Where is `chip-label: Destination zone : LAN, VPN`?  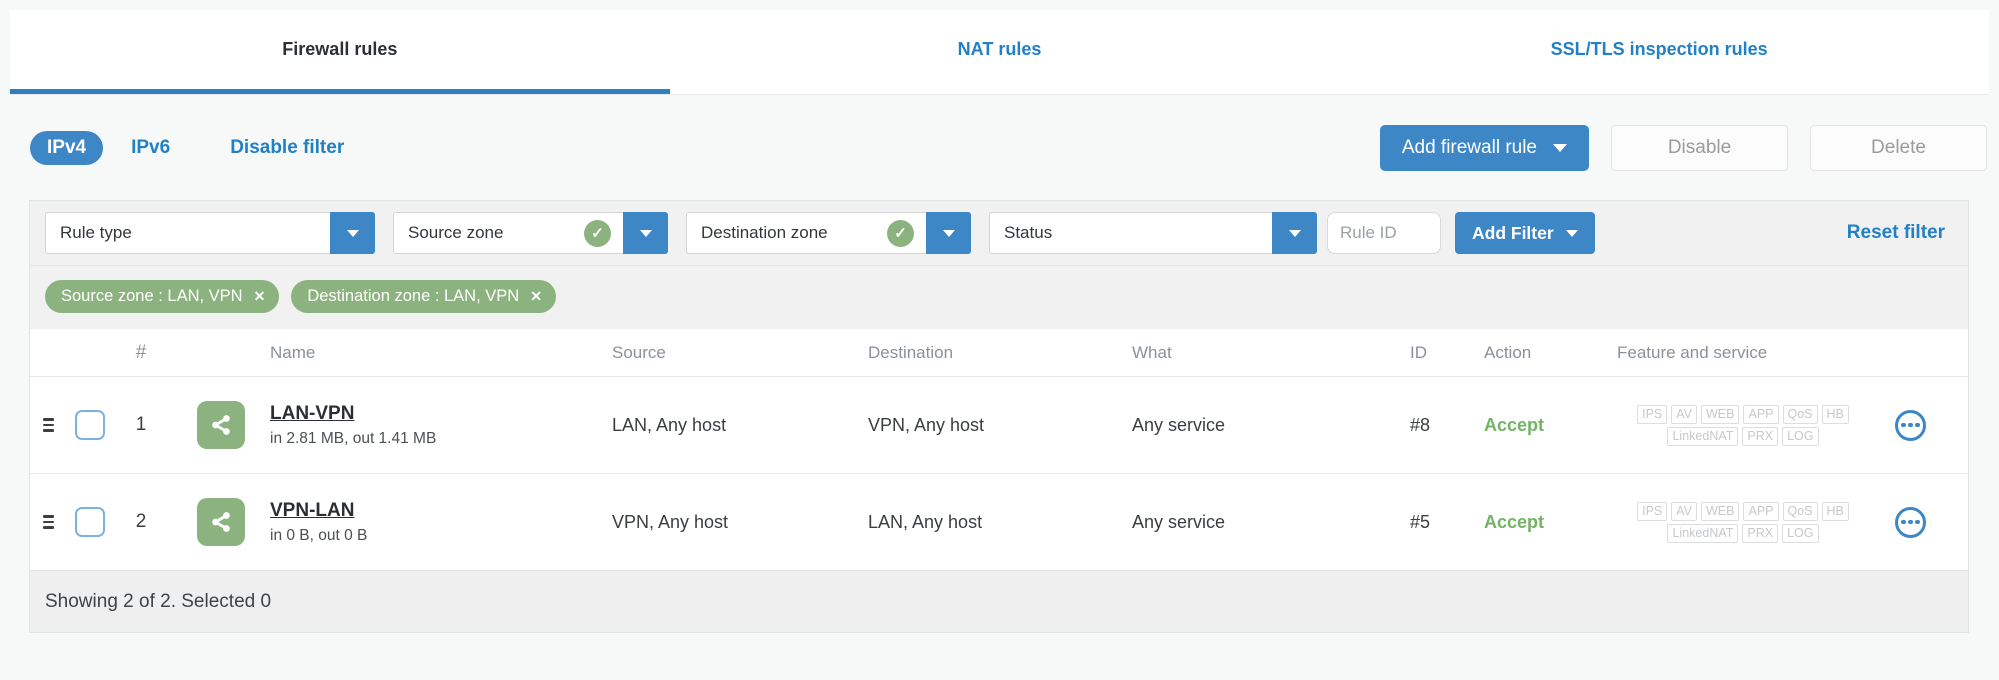
chip-label: Destination zone : LAN, VPN is located at coordinates (413, 296).